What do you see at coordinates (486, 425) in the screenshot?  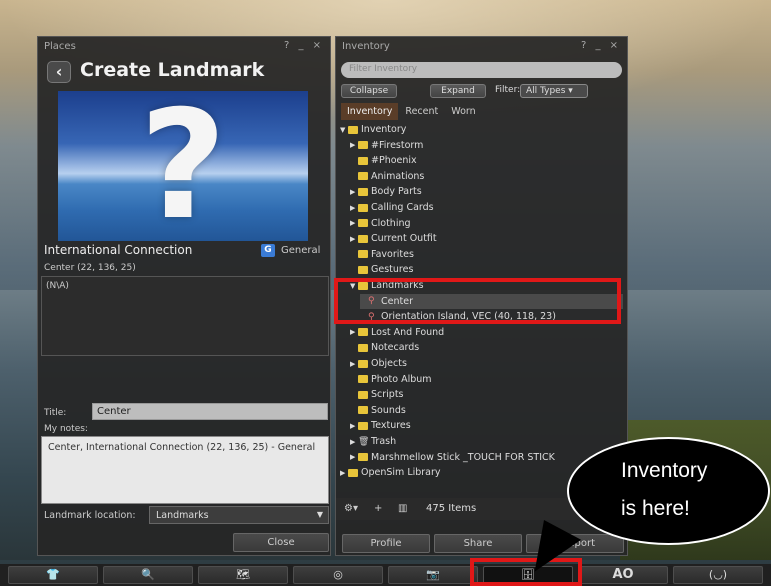 I see `folder-item: ▶ Textures` at bounding box center [486, 425].